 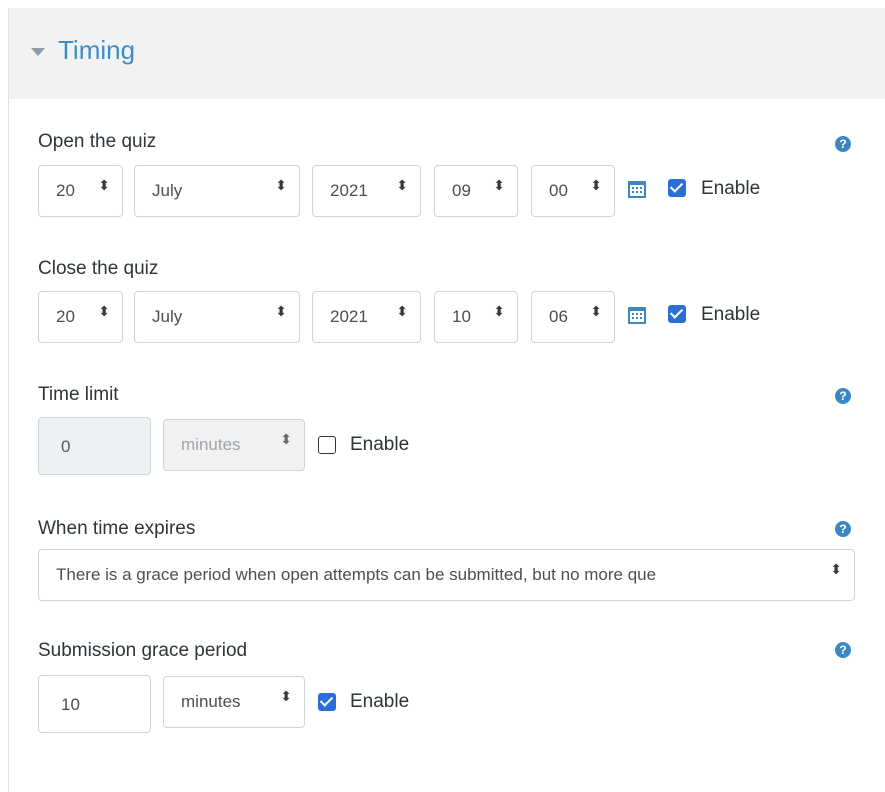 What do you see at coordinates (143, 650) in the screenshot?
I see `grace-period-label: Submission grace period` at bounding box center [143, 650].